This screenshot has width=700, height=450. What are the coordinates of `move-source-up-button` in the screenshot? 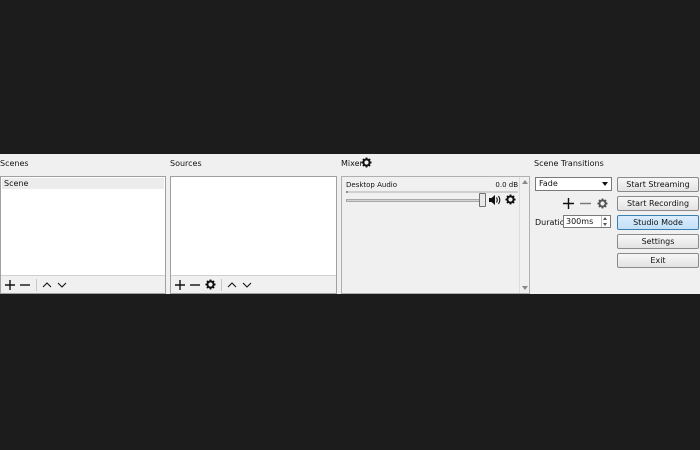 It's located at (232, 285).